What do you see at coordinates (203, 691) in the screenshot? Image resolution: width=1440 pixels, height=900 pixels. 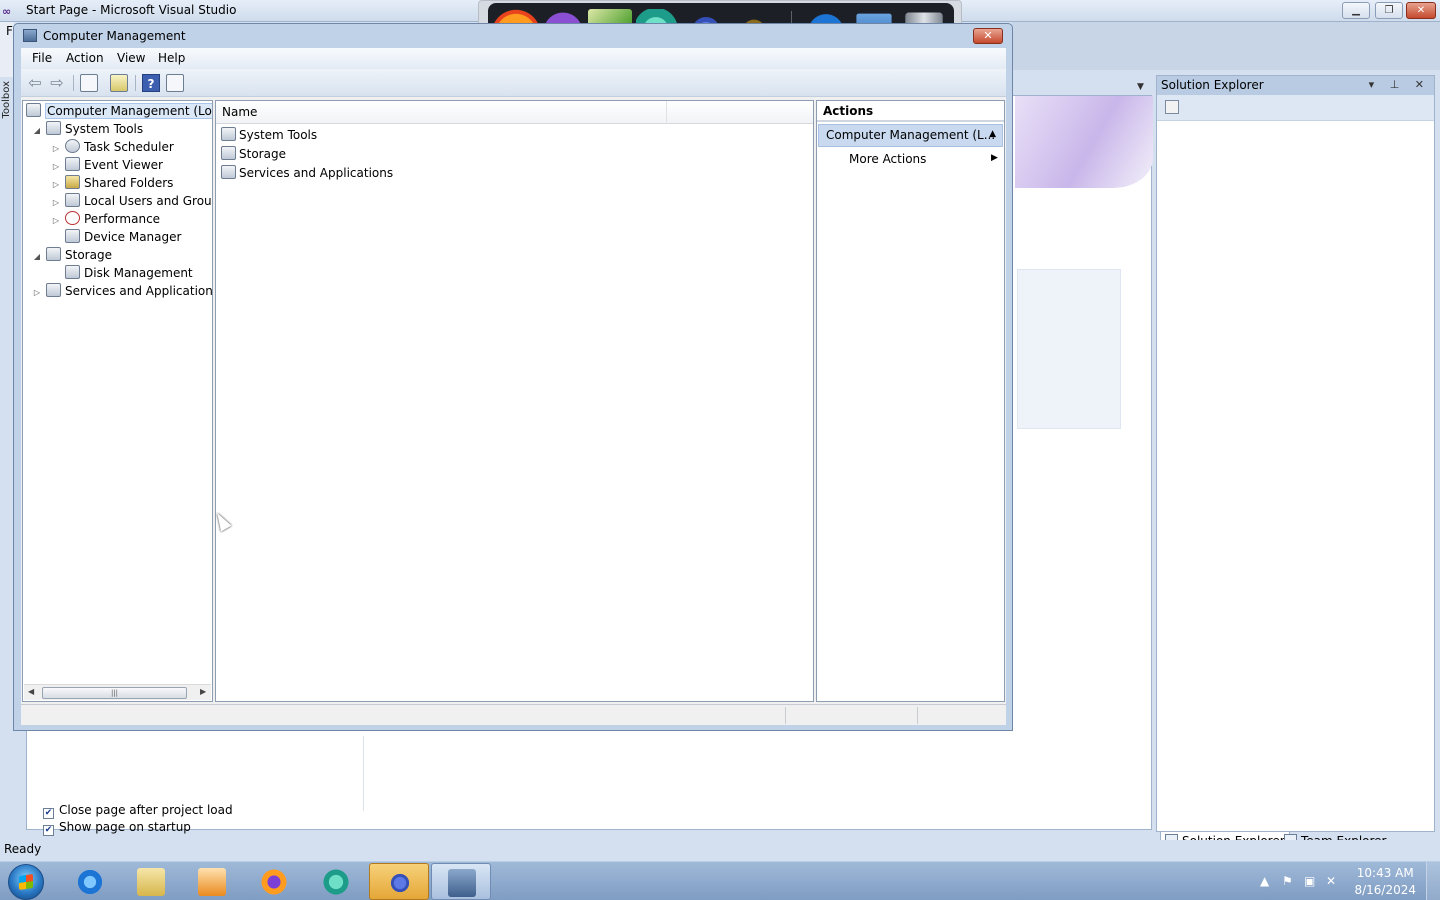 I see `scroll-right-arrow-icon: ▶` at bounding box center [203, 691].